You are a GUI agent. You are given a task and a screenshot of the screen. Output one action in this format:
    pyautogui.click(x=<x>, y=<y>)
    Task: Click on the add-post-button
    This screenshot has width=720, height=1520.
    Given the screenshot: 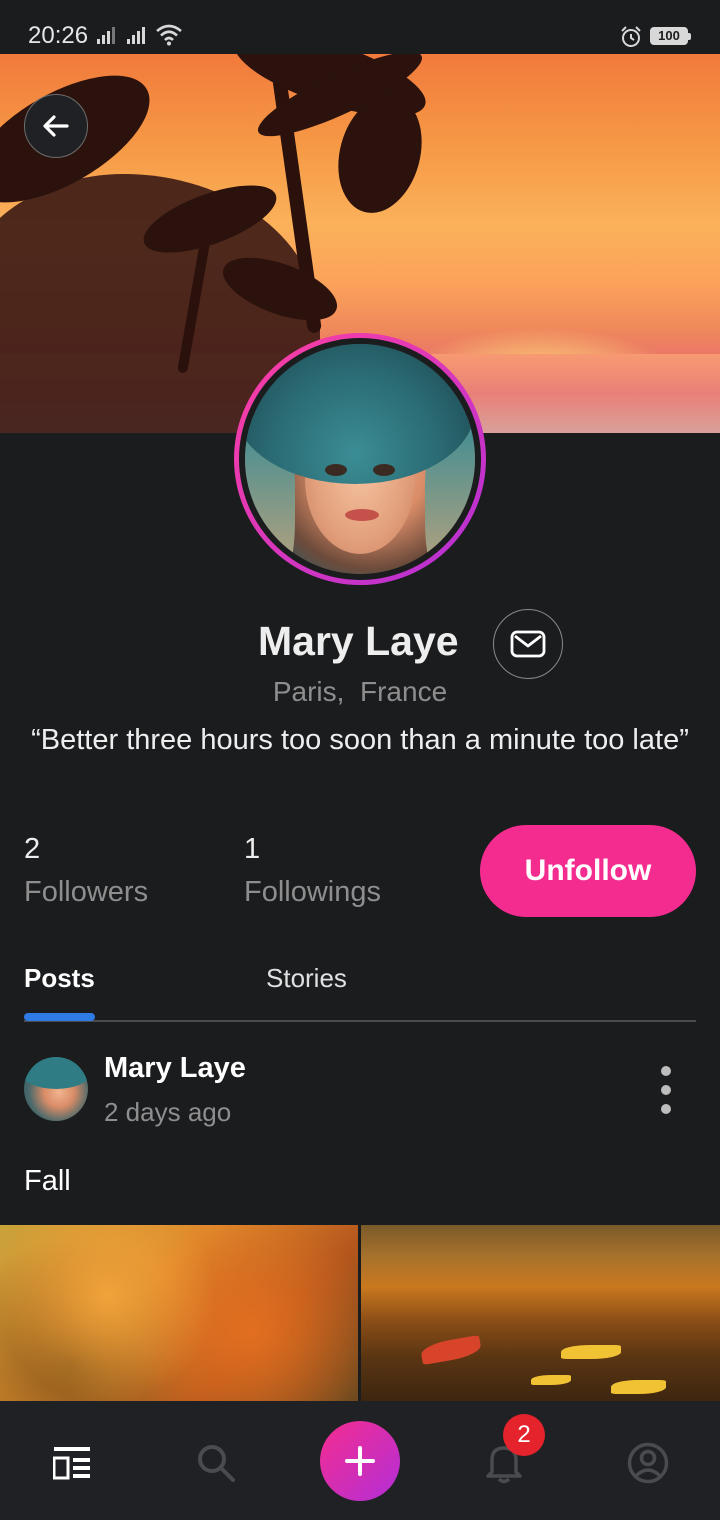 What is the action you would take?
    pyautogui.click(x=360, y=1461)
    